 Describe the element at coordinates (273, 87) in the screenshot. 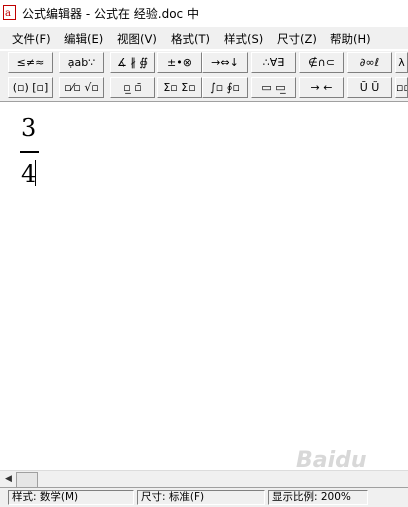

I see `underbar-overbar-templates-palette: ▭ ▭̲` at that location.